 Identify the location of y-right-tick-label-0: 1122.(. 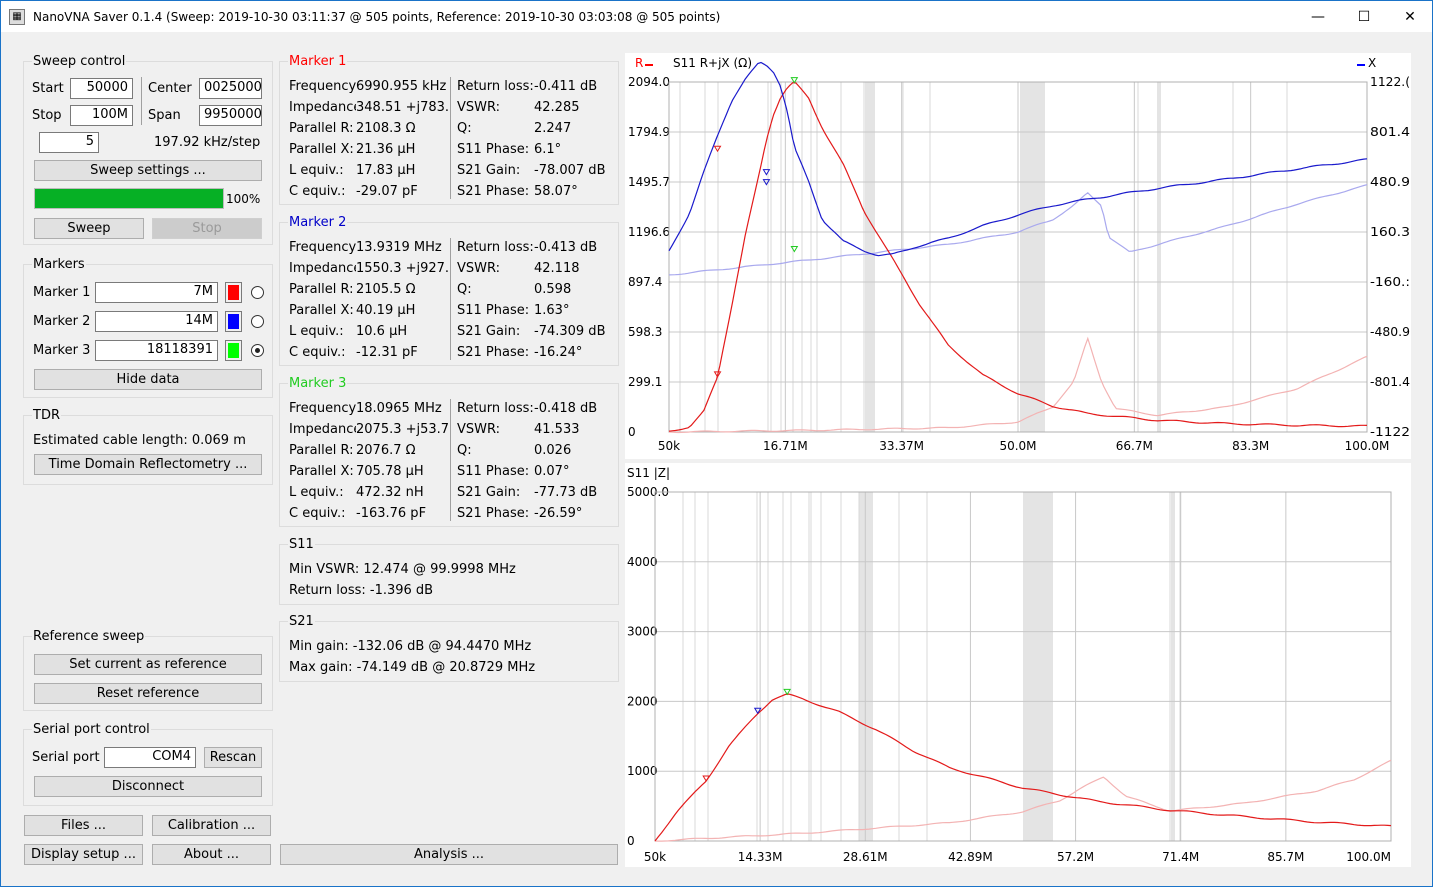
(1390, 82).